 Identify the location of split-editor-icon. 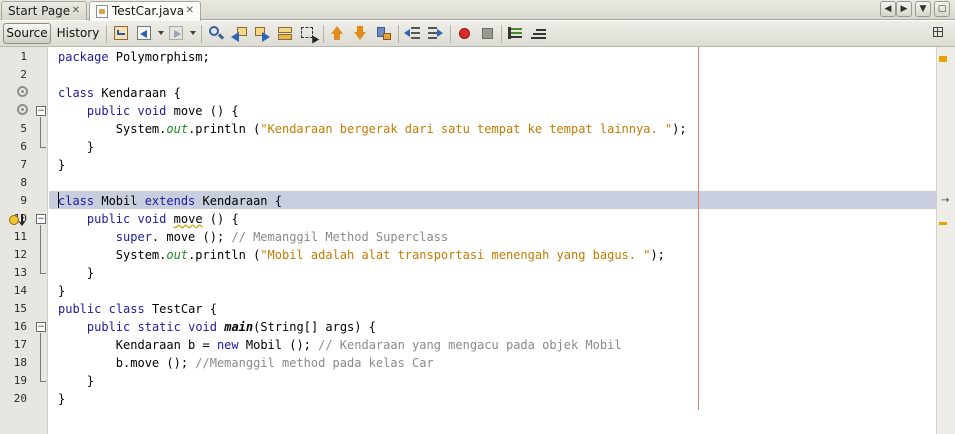
(940, 34).